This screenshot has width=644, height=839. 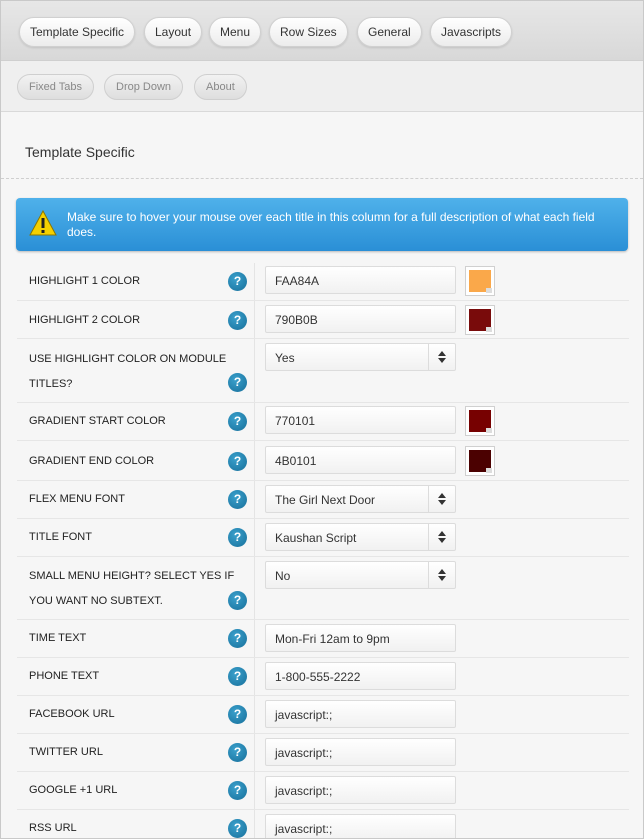 I want to click on flex-menu-font-select: The Girl Next Door, so click(x=360, y=499).